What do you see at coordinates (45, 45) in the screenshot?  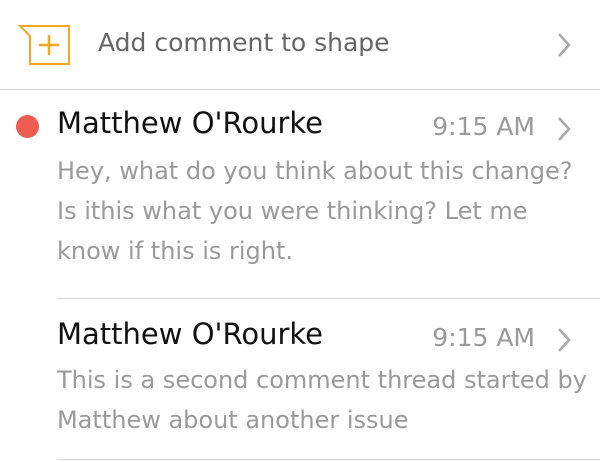 I see `add-comment-icon` at bounding box center [45, 45].